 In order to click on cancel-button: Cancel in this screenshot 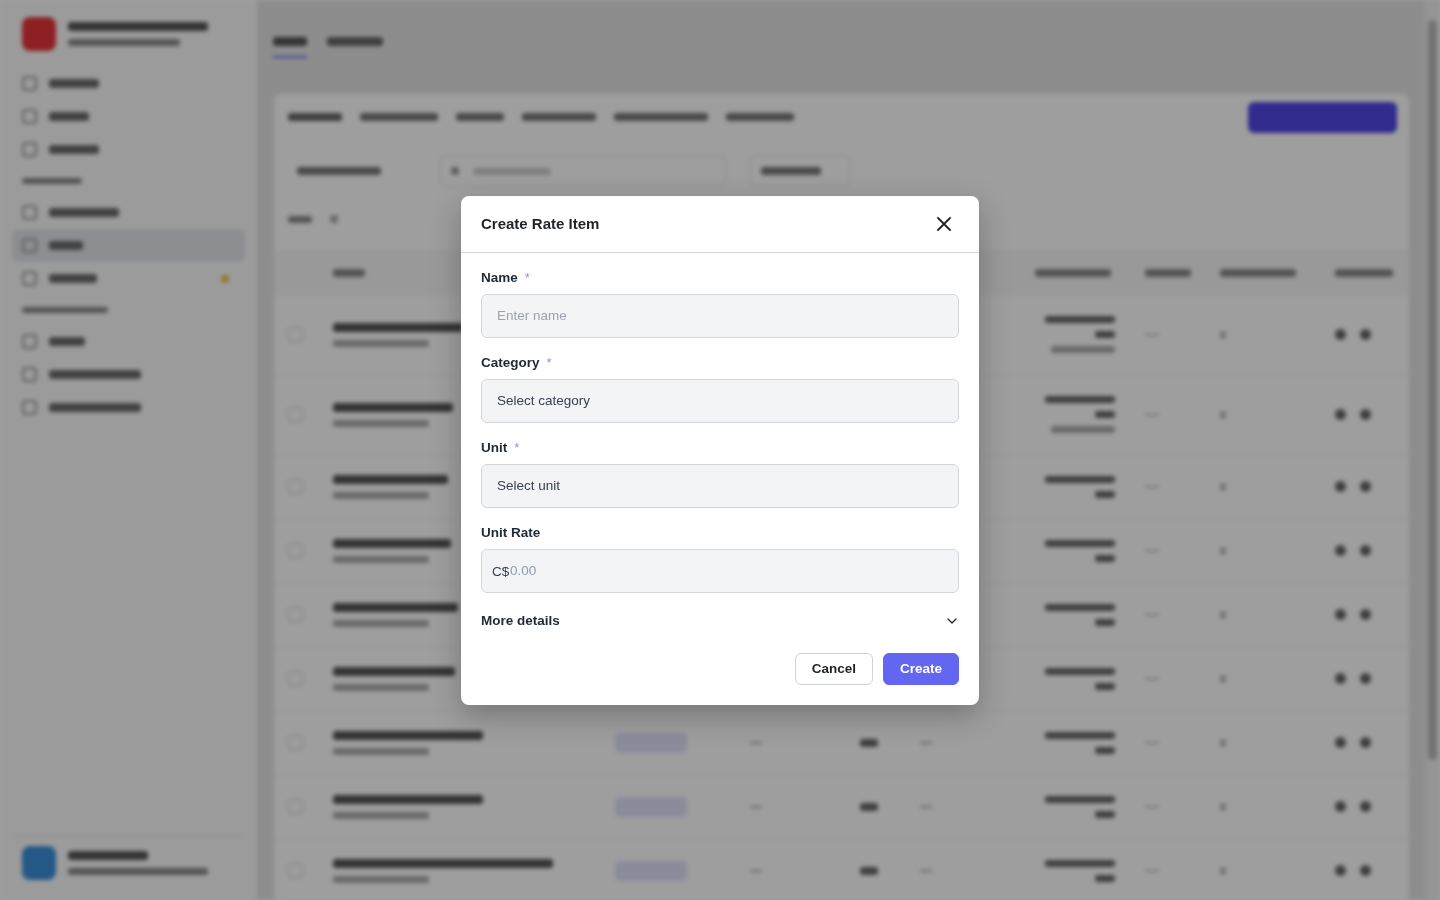, I will do `click(833, 668)`.